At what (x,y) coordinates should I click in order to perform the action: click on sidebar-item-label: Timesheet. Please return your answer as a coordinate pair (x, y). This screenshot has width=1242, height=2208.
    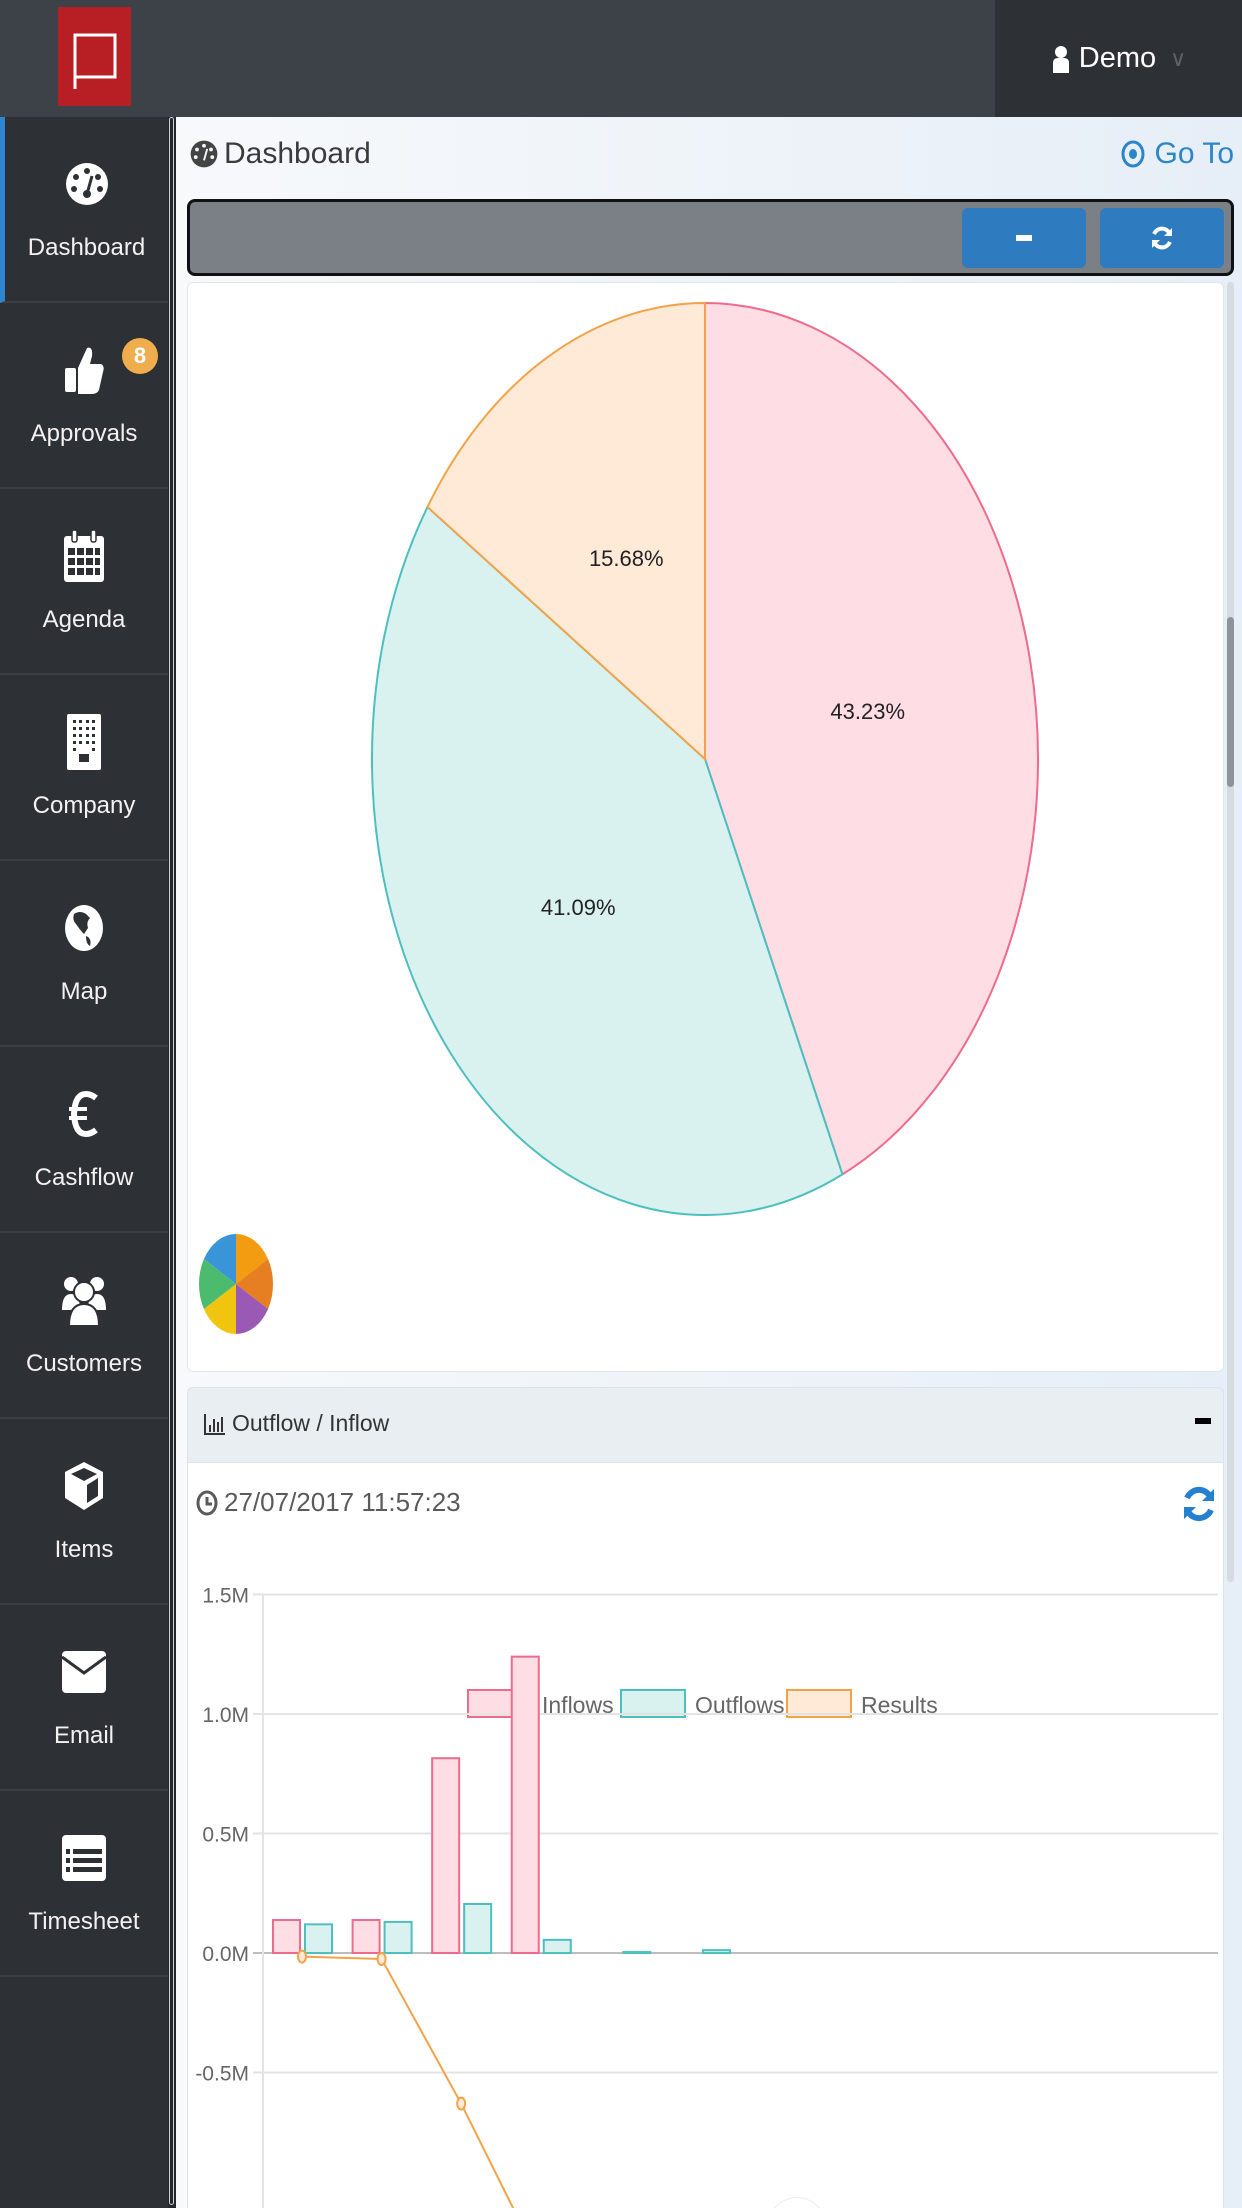
    Looking at the image, I should click on (84, 1921).